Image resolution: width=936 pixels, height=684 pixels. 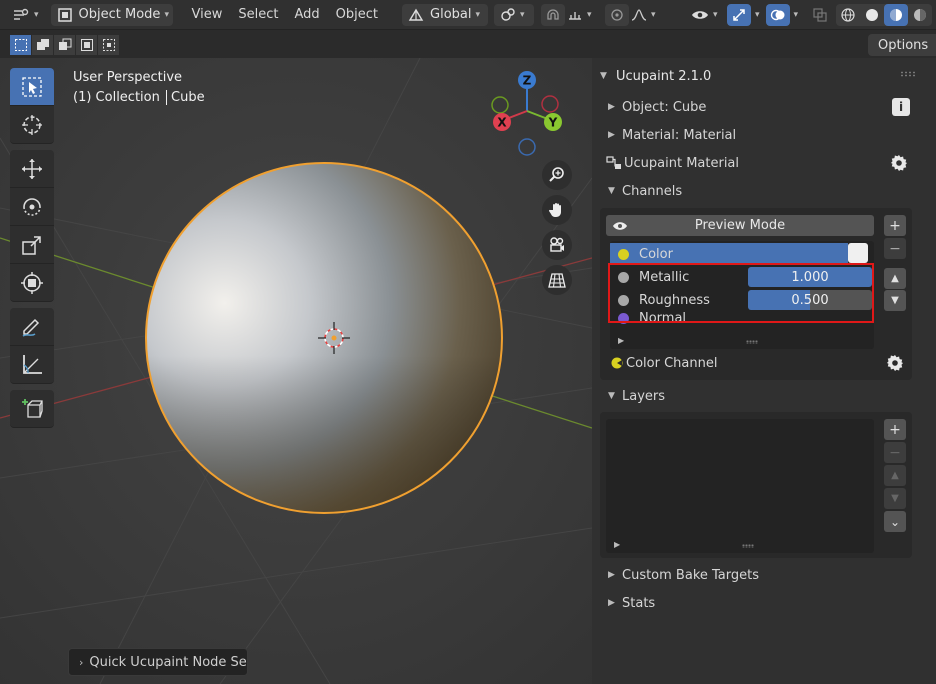 I want to click on material-preview-shading-button, so click(x=896, y=14).